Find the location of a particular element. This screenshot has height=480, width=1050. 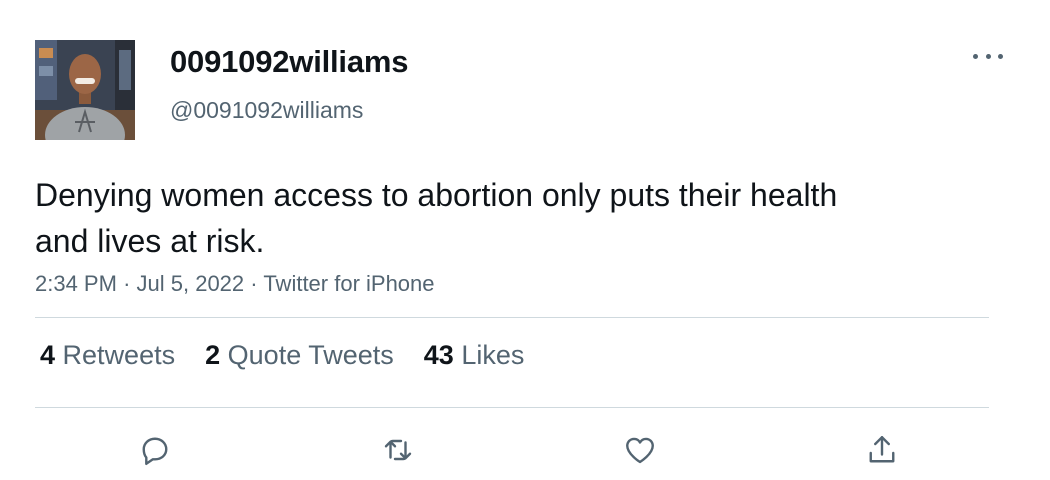

retweets-stat: 4 Retweets is located at coordinates (107, 355).